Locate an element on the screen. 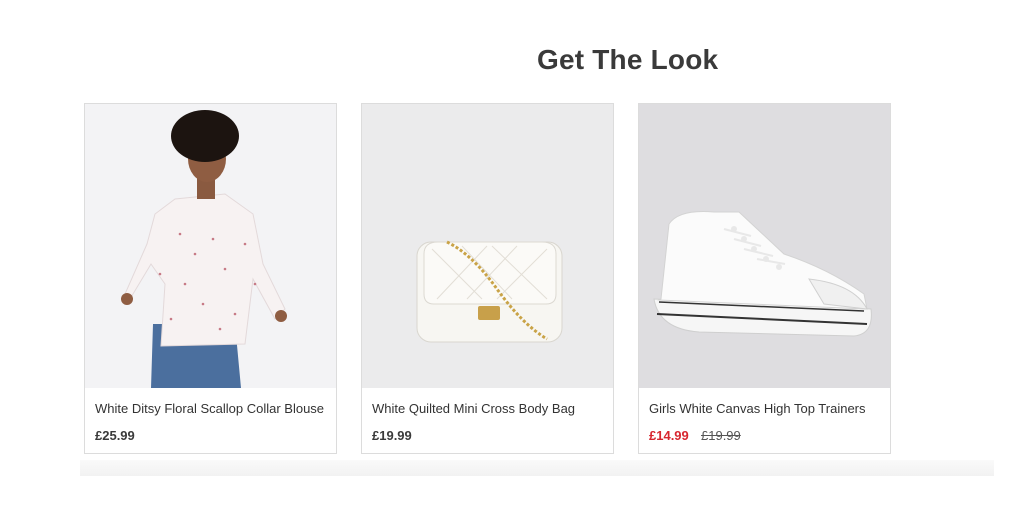  trainers-photo is located at coordinates (764, 246).